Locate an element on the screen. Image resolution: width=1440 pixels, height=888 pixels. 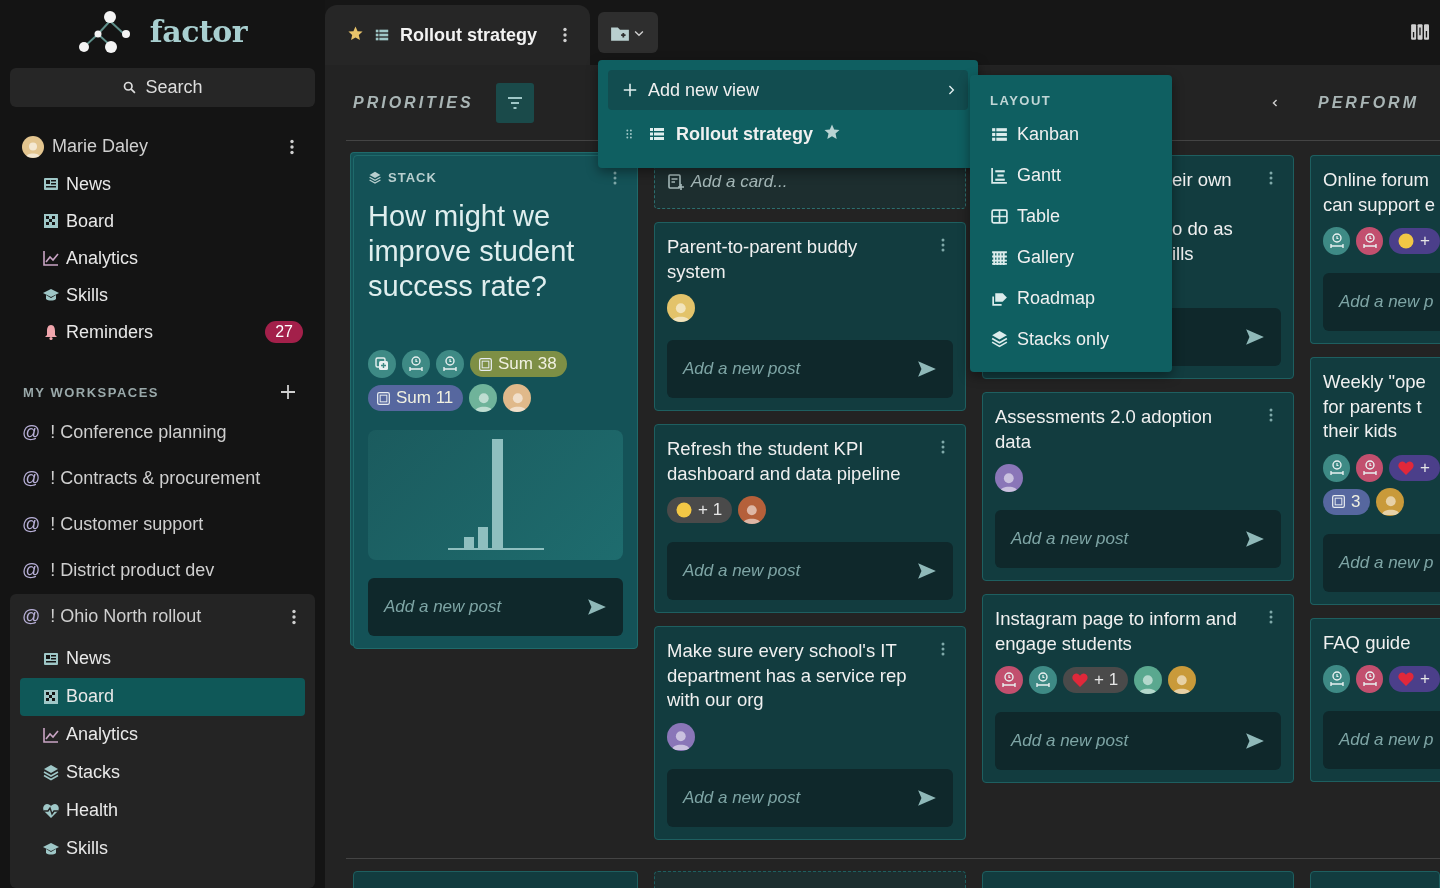
user-name: Marie Daley is located at coordinates (163, 147).